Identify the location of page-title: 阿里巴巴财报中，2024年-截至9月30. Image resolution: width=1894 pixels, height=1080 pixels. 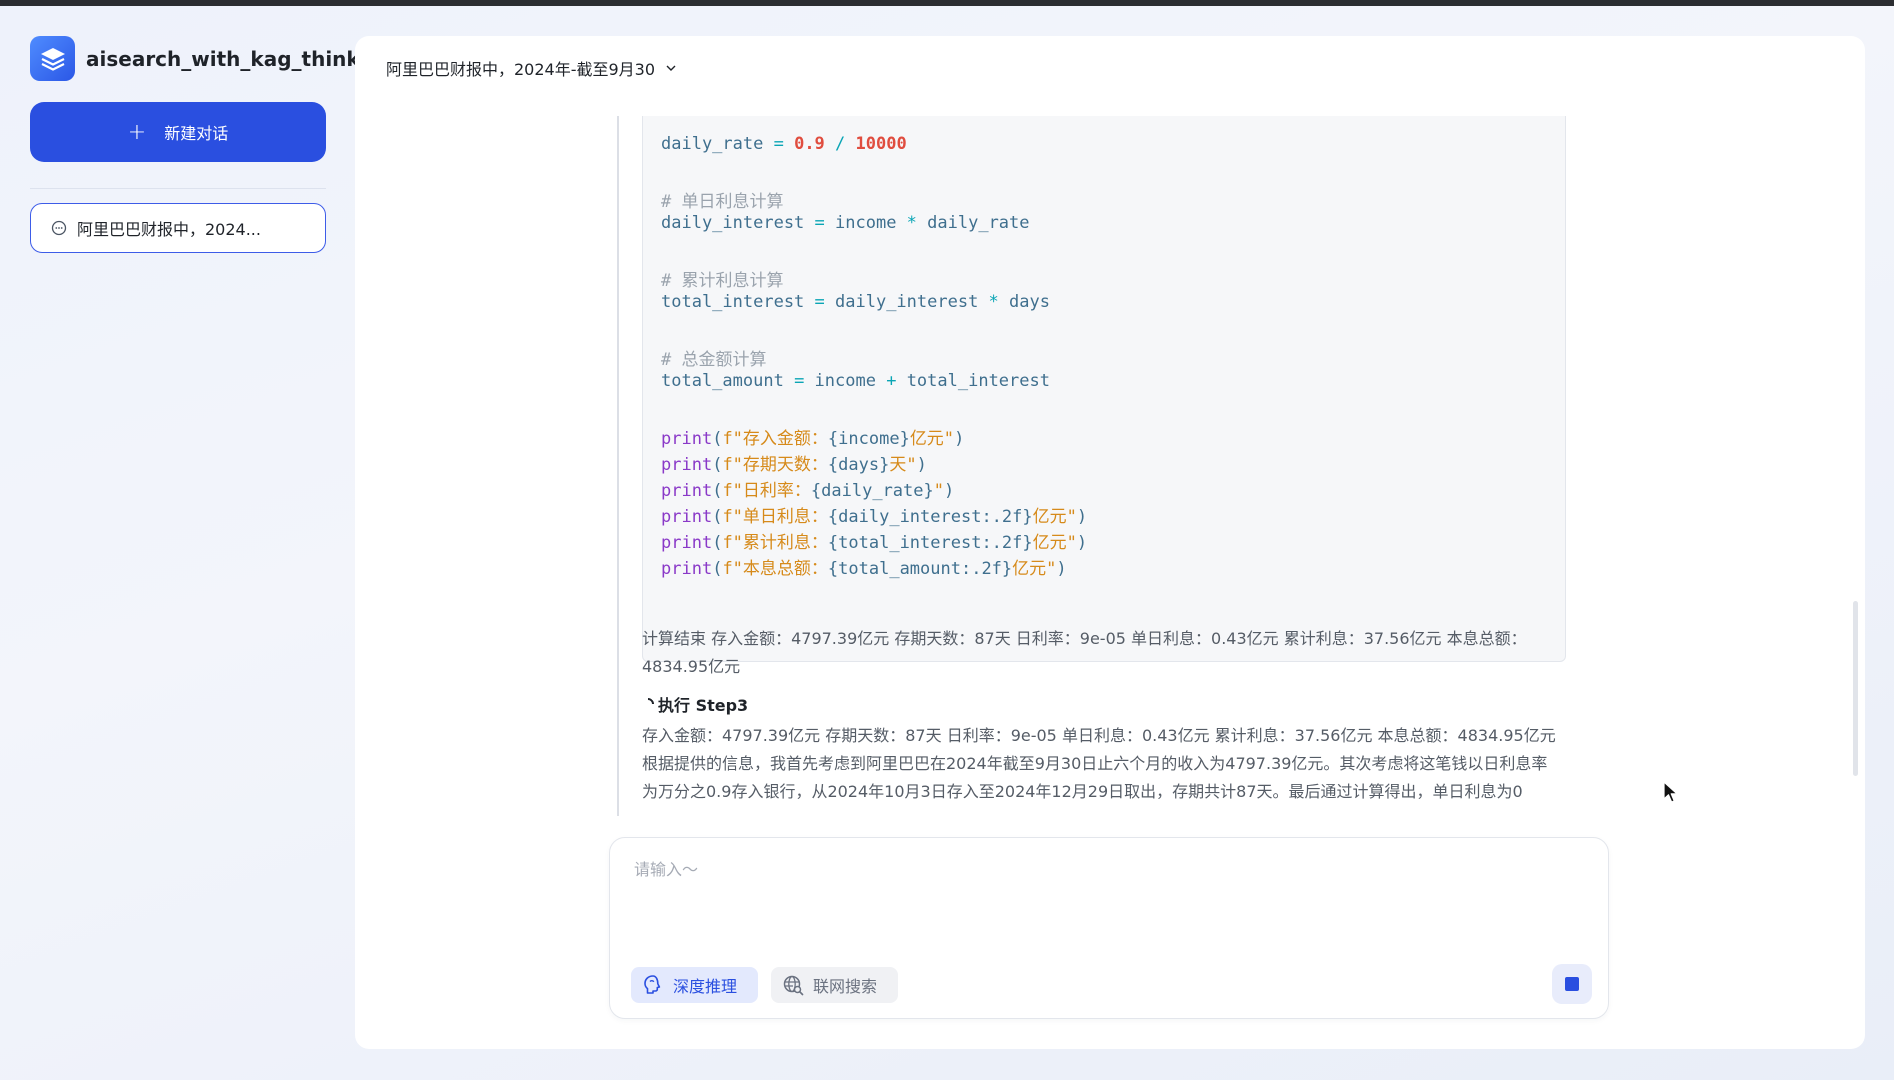
(521, 69).